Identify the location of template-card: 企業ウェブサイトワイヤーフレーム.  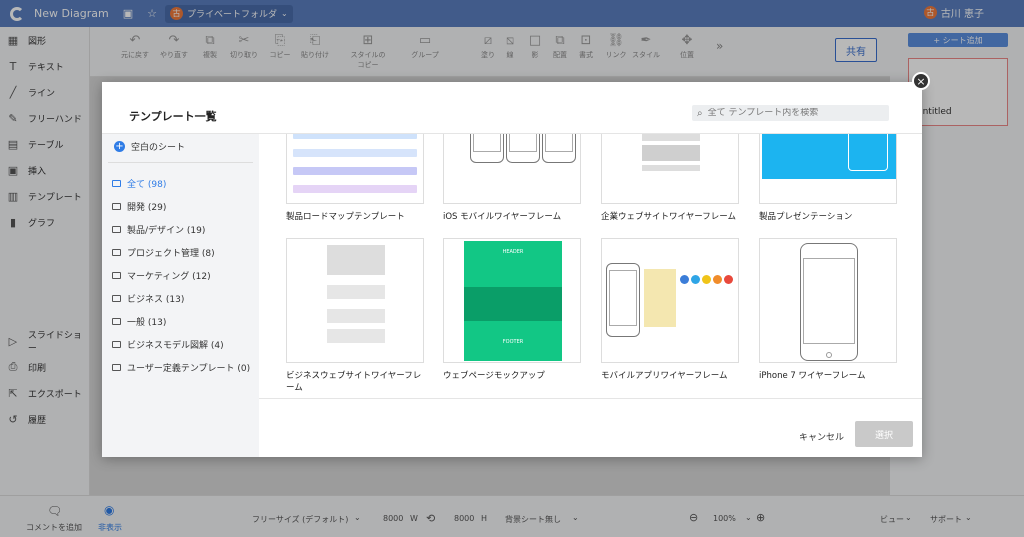
(670, 178).